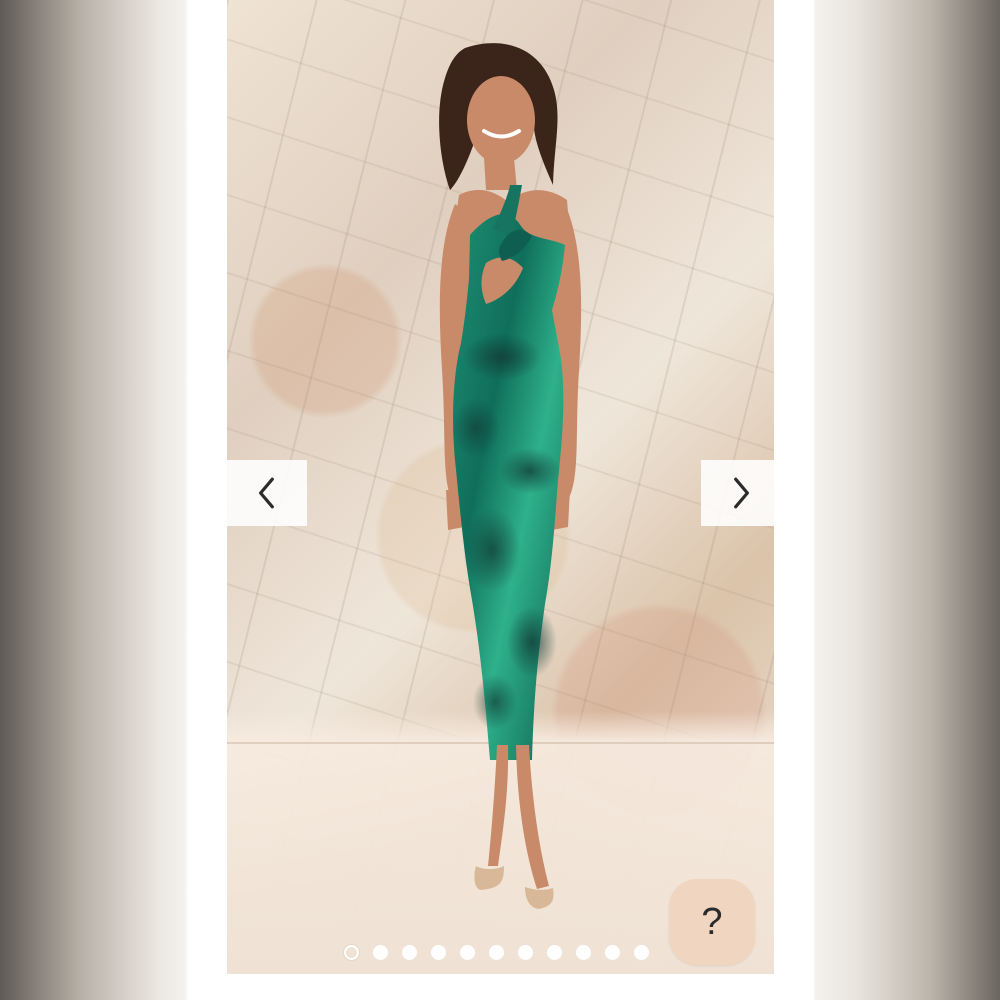 This screenshot has width=1000, height=1000. Describe the element at coordinates (510, 476) in the screenshot. I see `model-wearing-green-dress` at that location.